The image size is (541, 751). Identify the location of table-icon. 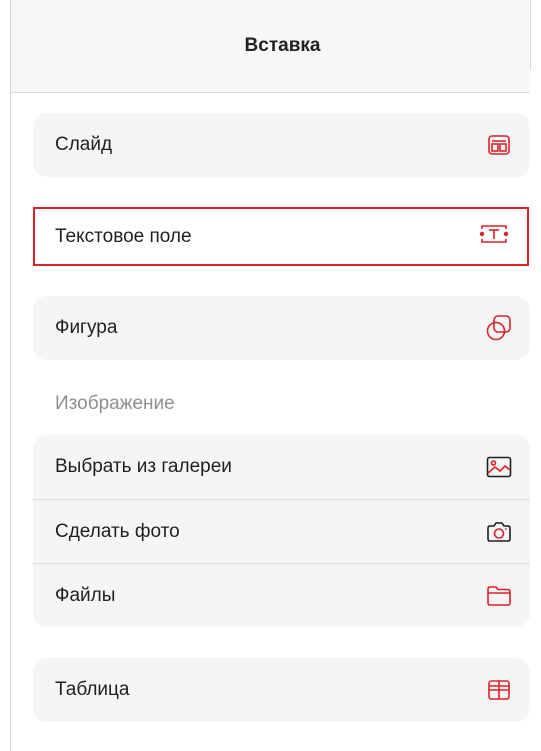
(499, 690).